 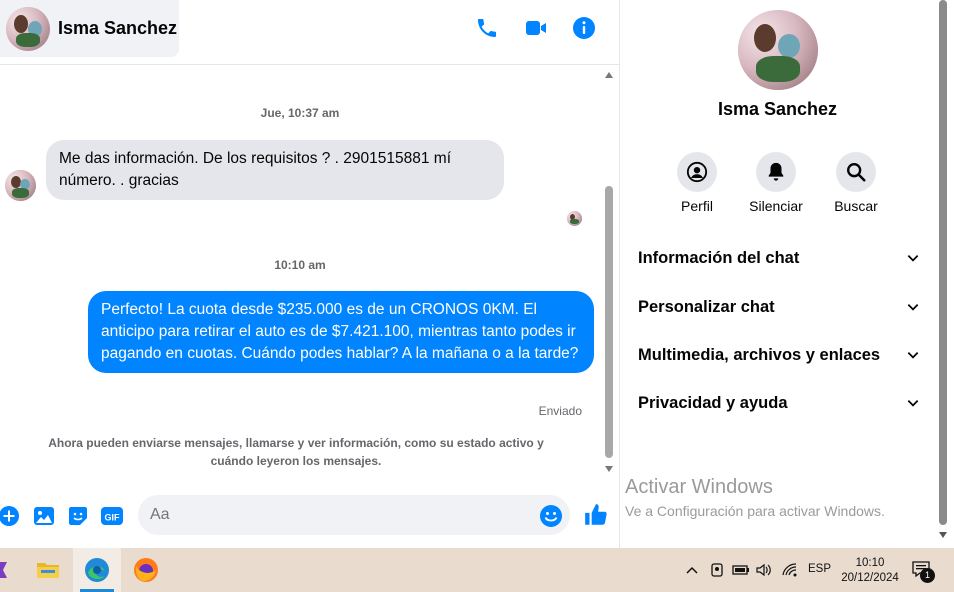 What do you see at coordinates (584, 28) in the screenshot?
I see `info-icon` at bounding box center [584, 28].